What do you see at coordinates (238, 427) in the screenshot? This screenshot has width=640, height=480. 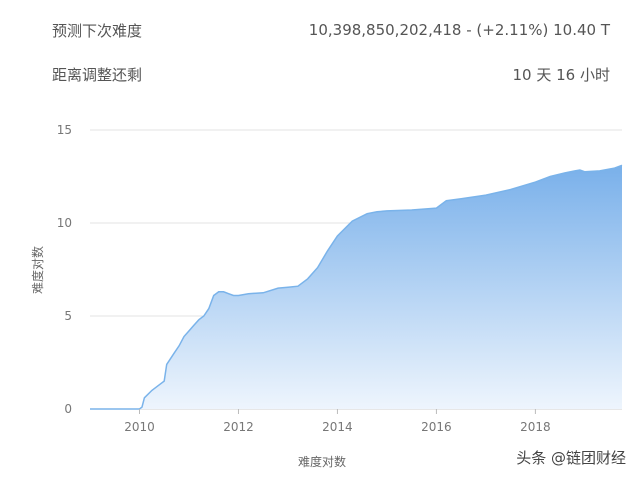 I see `x-tick-label: 2012` at bounding box center [238, 427].